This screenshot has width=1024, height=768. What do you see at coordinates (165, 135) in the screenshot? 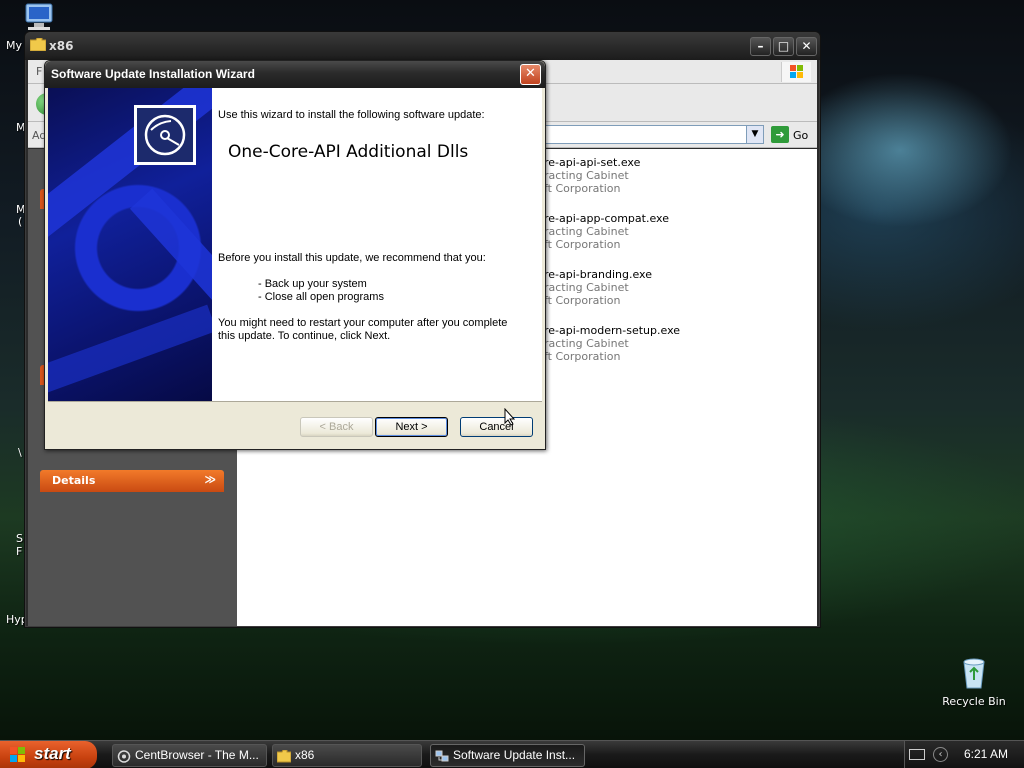
I see `cd-disc-icon` at bounding box center [165, 135].